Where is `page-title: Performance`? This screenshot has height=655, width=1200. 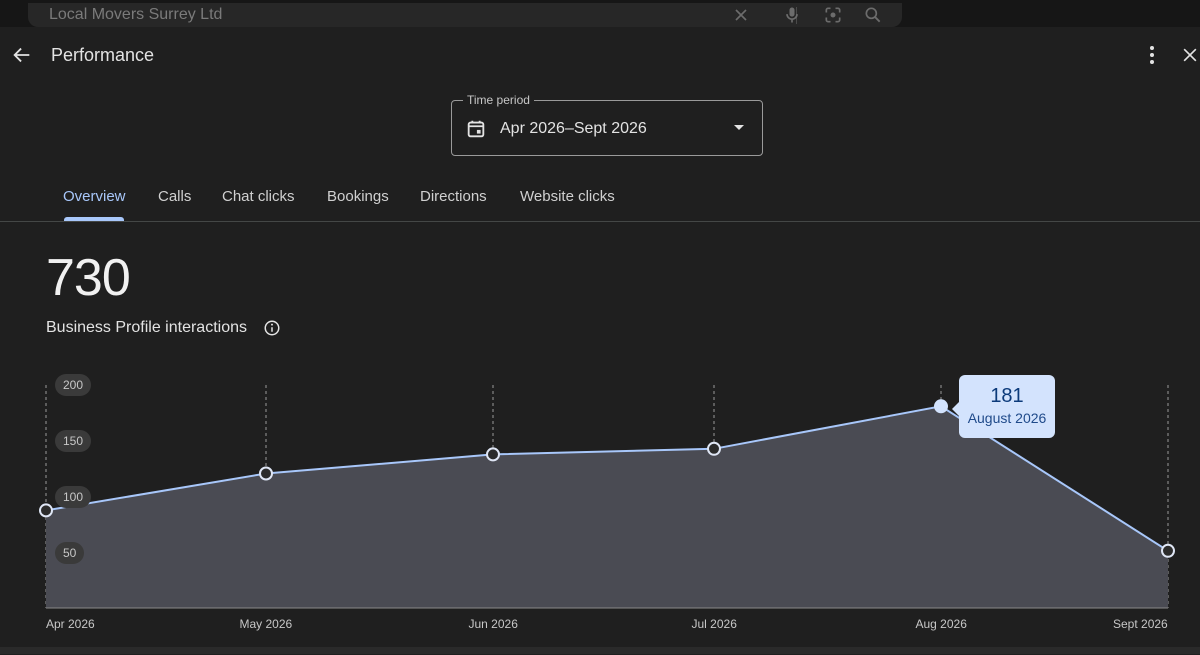
page-title: Performance is located at coordinates (103, 55).